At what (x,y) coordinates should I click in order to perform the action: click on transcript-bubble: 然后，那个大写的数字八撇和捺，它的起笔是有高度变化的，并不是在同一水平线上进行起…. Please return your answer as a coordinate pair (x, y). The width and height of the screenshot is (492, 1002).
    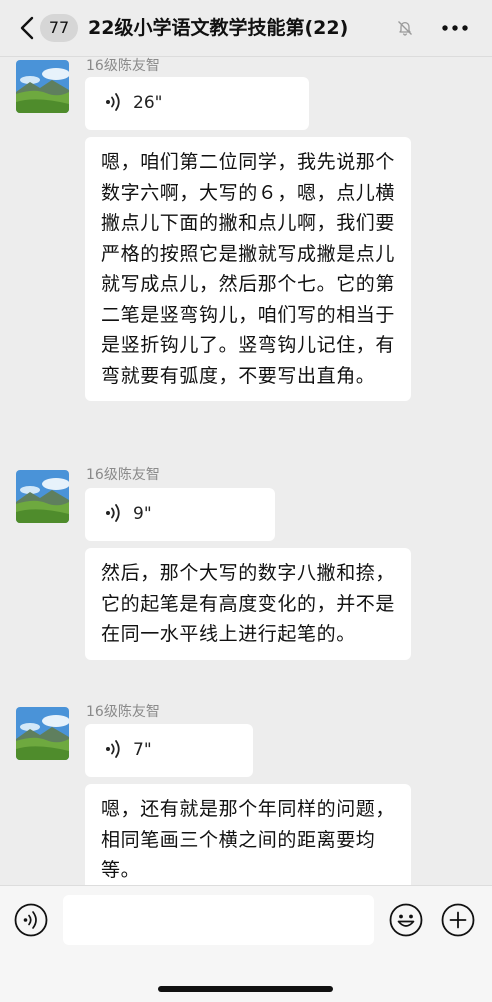
    Looking at the image, I should click on (248, 604).